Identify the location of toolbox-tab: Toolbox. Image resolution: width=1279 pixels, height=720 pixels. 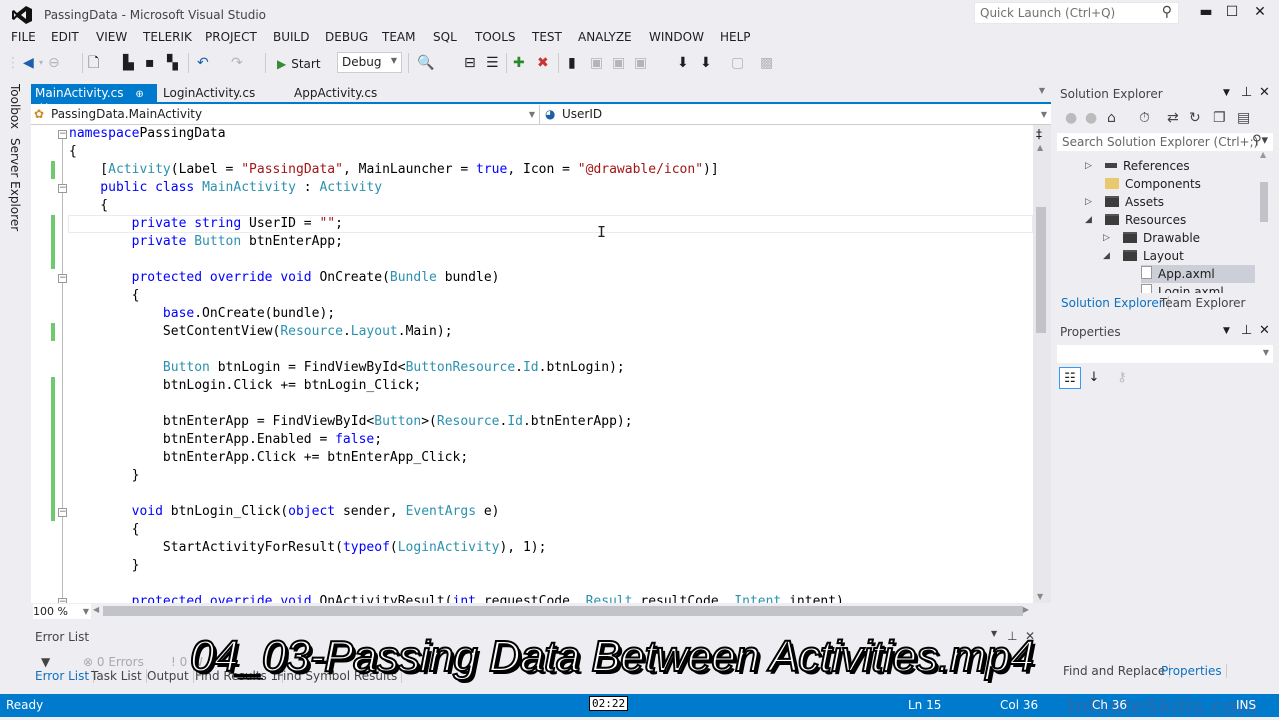
(15, 106).